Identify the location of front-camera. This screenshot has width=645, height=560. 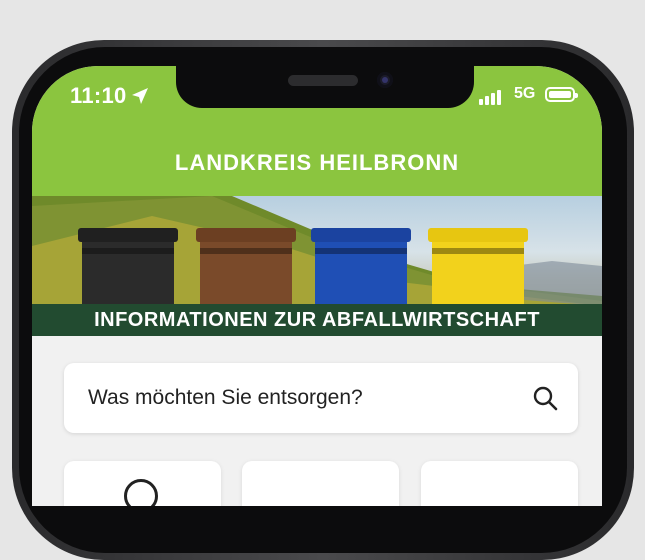
(385, 80).